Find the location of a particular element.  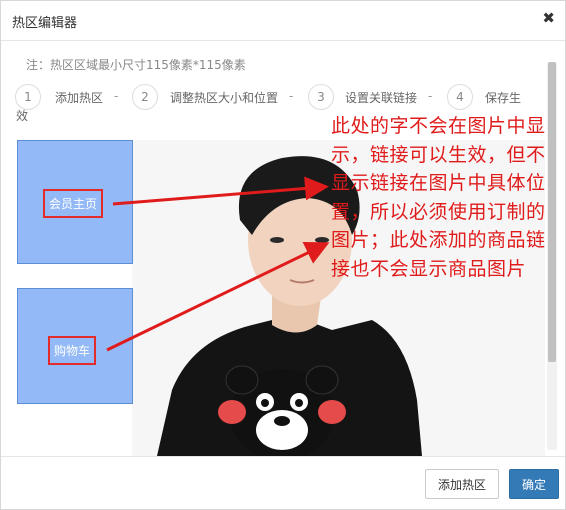

hotzone-member-home: 会员主页 is located at coordinates (75, 202).